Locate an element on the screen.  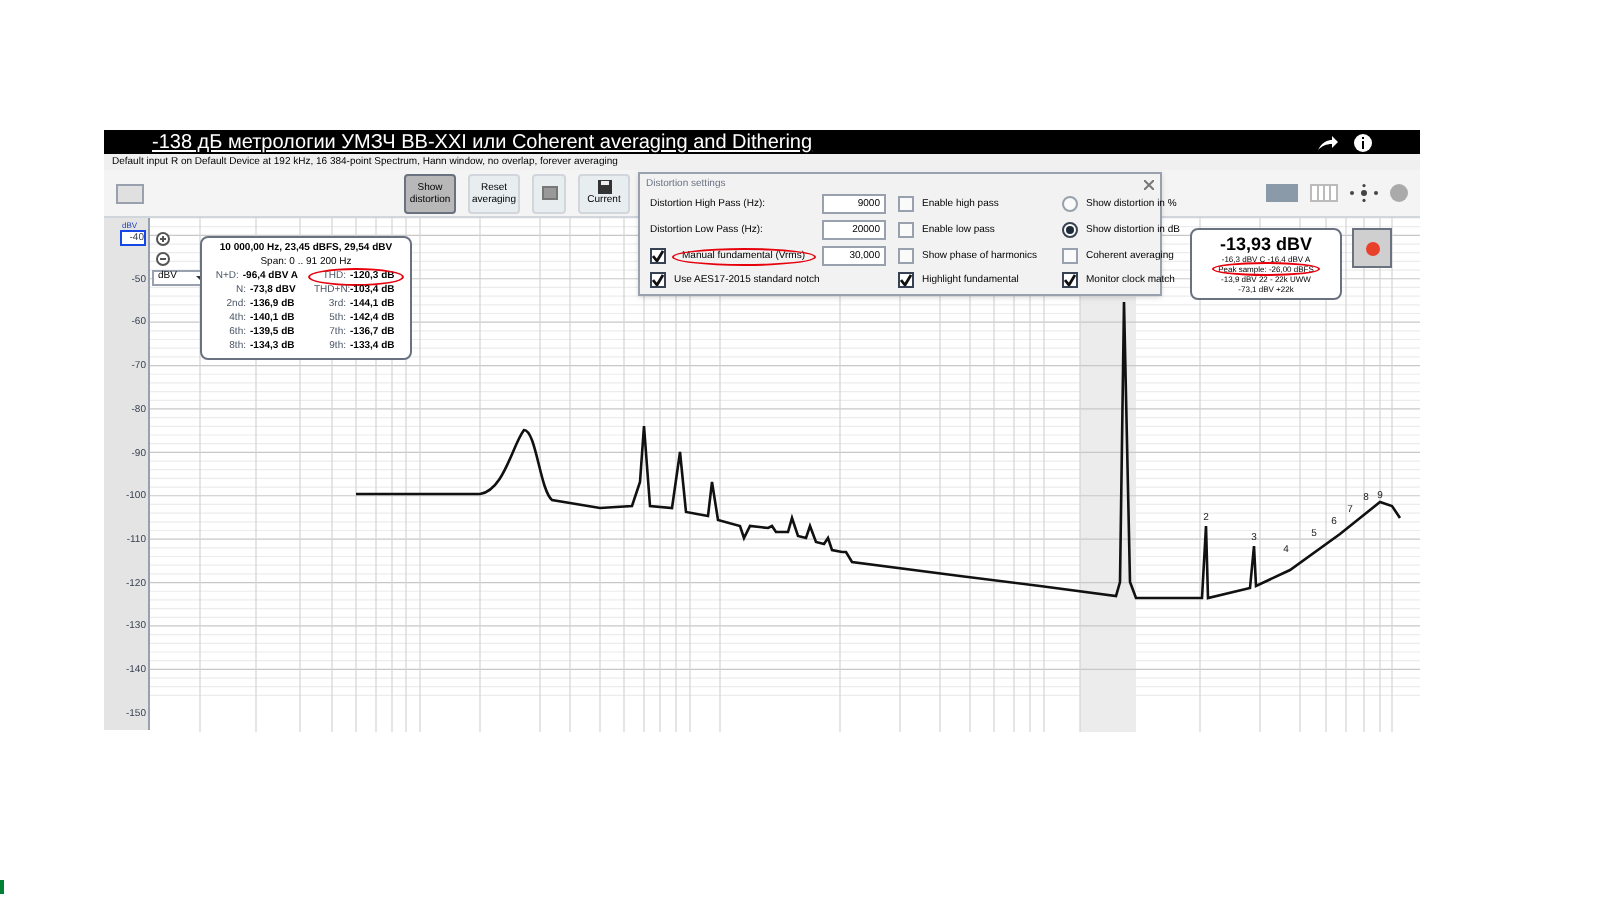
record-button is located at coordinates (1372, 248).